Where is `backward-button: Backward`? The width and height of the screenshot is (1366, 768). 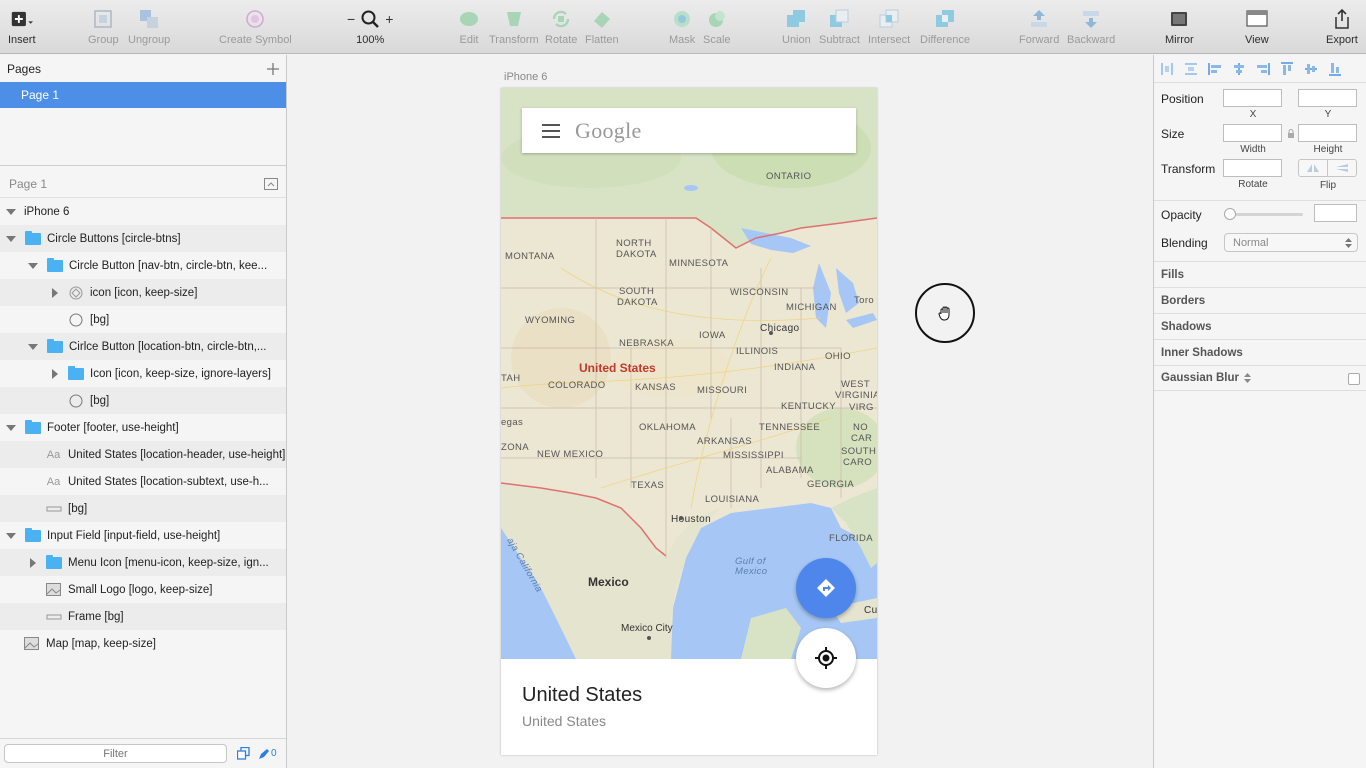
backward-button: Backward is located at coordinates (1091, 27).